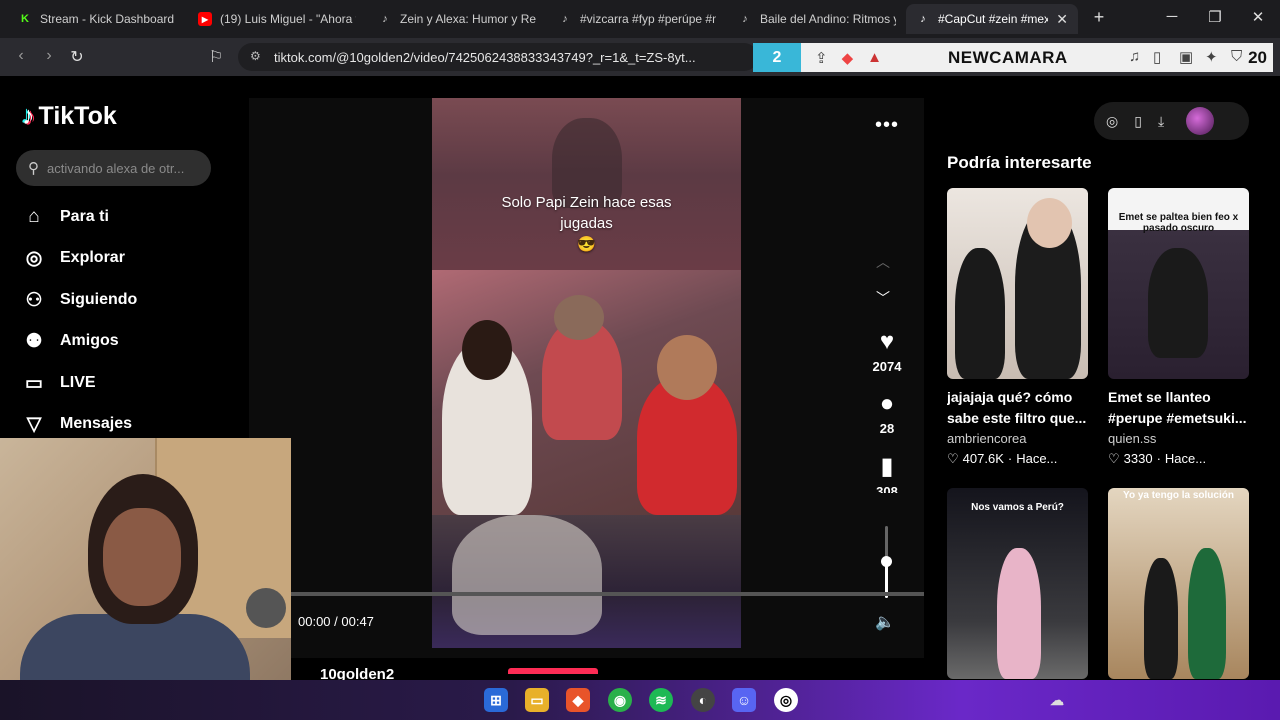 The height and width of the screenshot is (720, 1280). Describe the element at coordinates (817, 19) in the screenshot. I see `tab-tiktok-baile: ♪ Baile del Andino: Ritmos y` at that location.